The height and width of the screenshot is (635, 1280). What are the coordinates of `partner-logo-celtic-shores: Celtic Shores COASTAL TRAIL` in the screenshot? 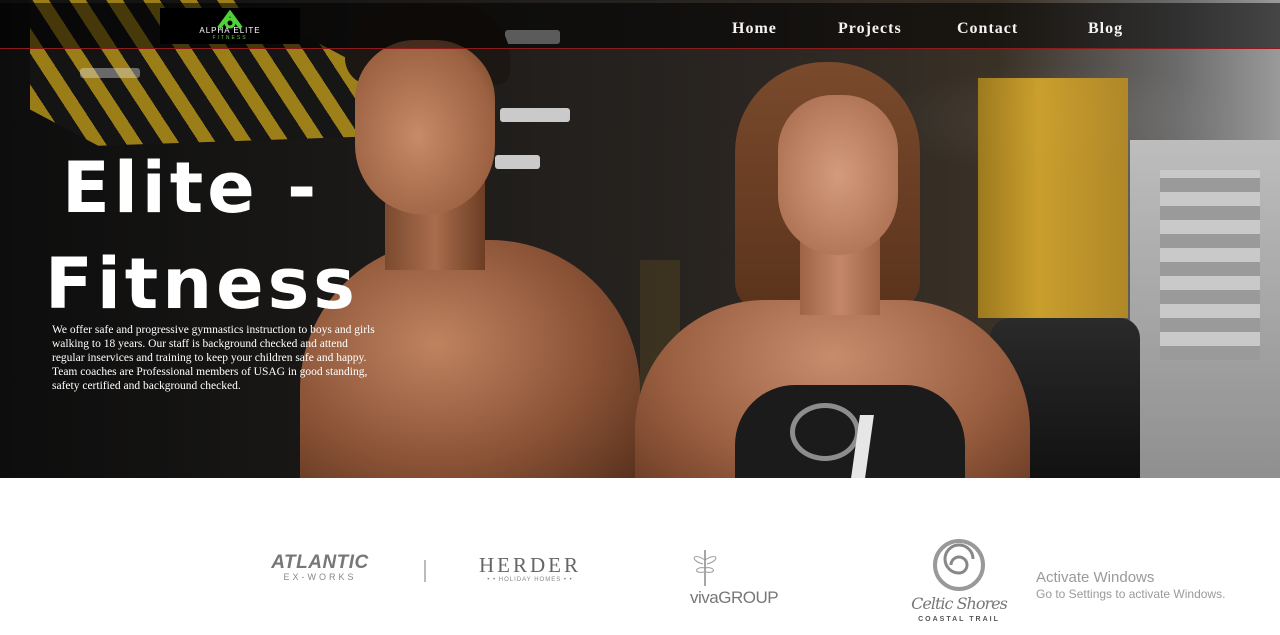 It's located at (959, 584).